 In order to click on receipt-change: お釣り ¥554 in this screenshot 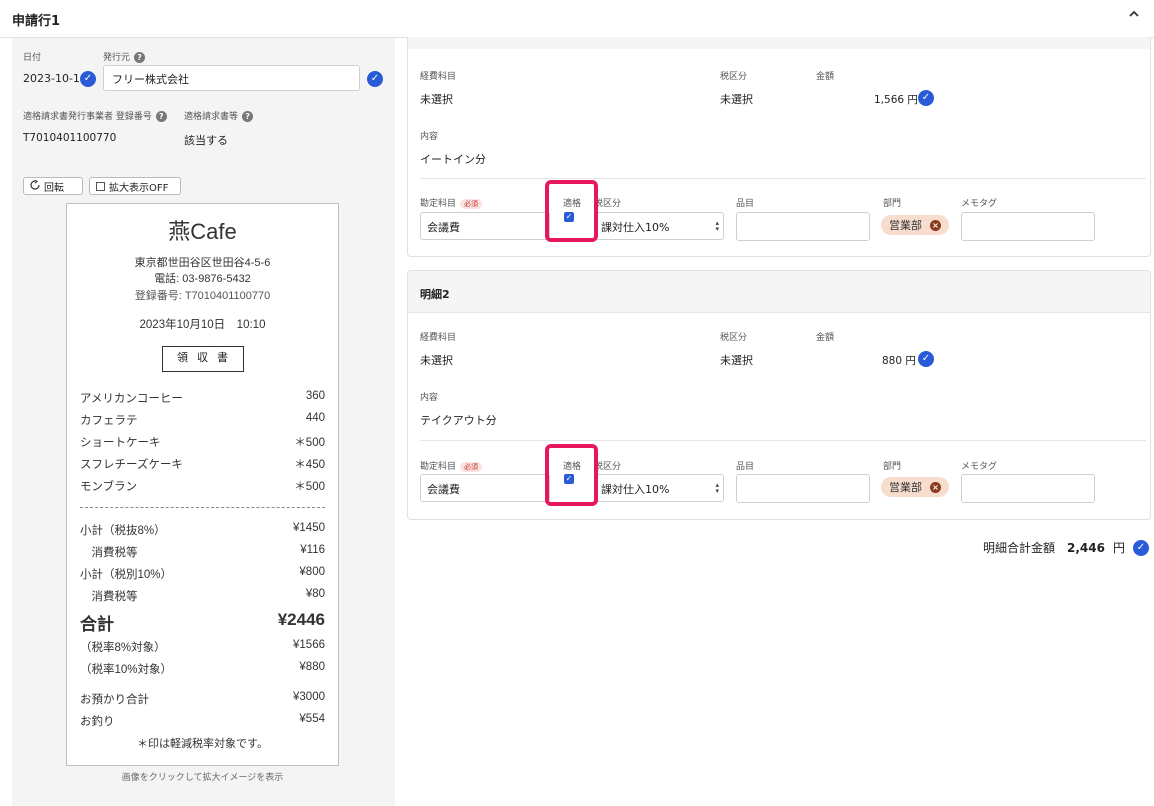, I will do `click(202, 720)`.